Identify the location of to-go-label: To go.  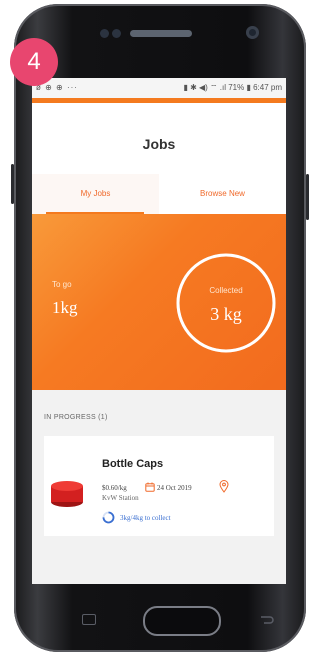
(62, 284).